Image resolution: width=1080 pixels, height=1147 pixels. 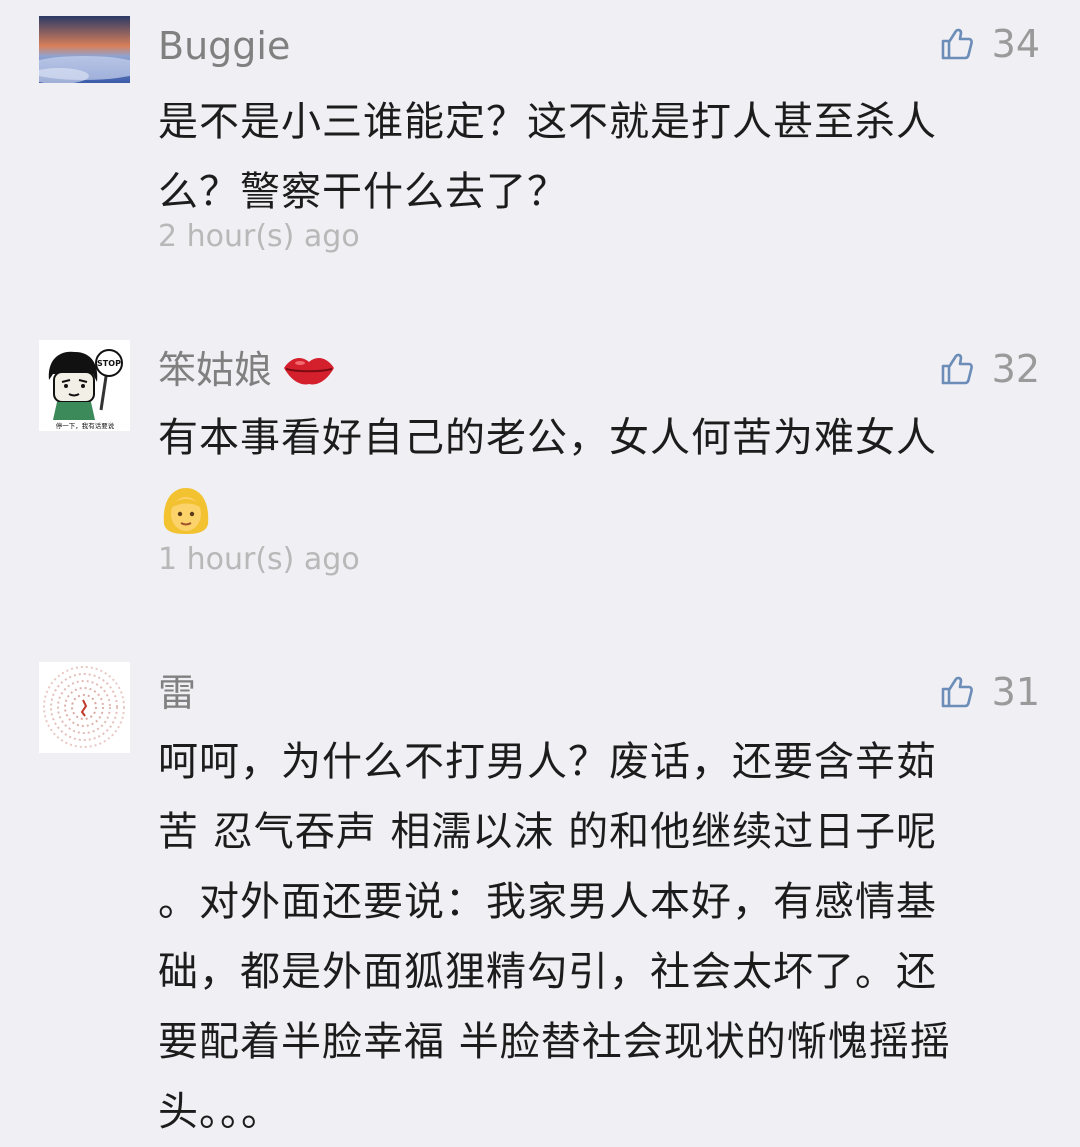 I want to click on comment-author: 笨姑娘, so click(x=248, y=370).